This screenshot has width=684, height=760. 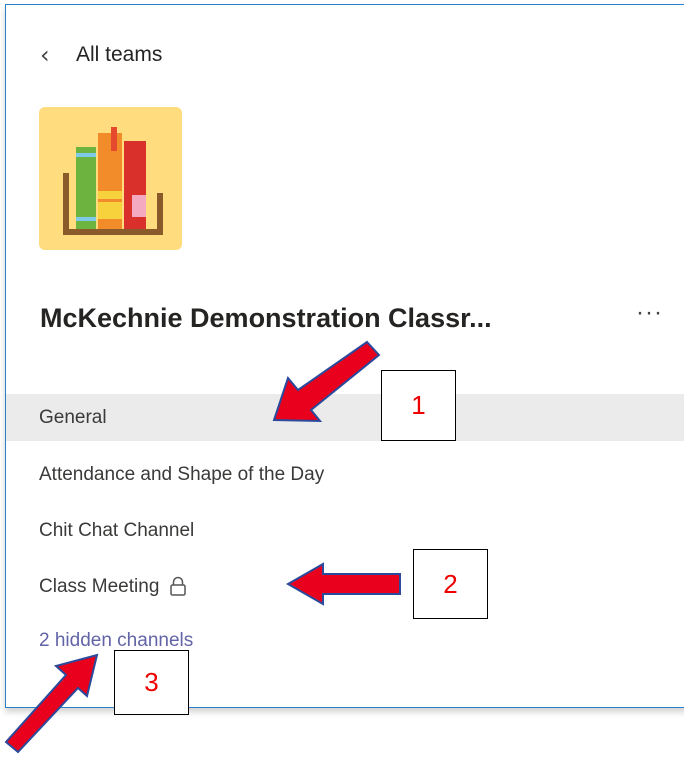 What do you see at coordinates (418, 405) in the screenshot?
I see `annotation-callout-1: 1` at bounding box center [418, 405].